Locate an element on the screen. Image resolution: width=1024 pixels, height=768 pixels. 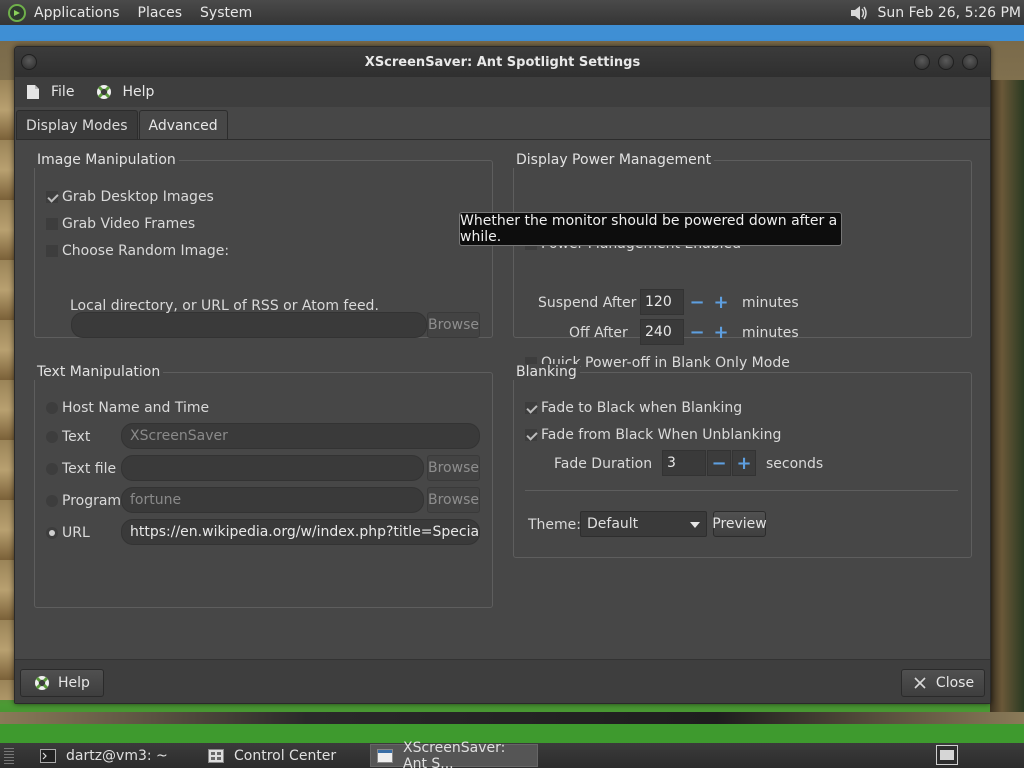
system-menu: System is located at coordinates (226, 13).